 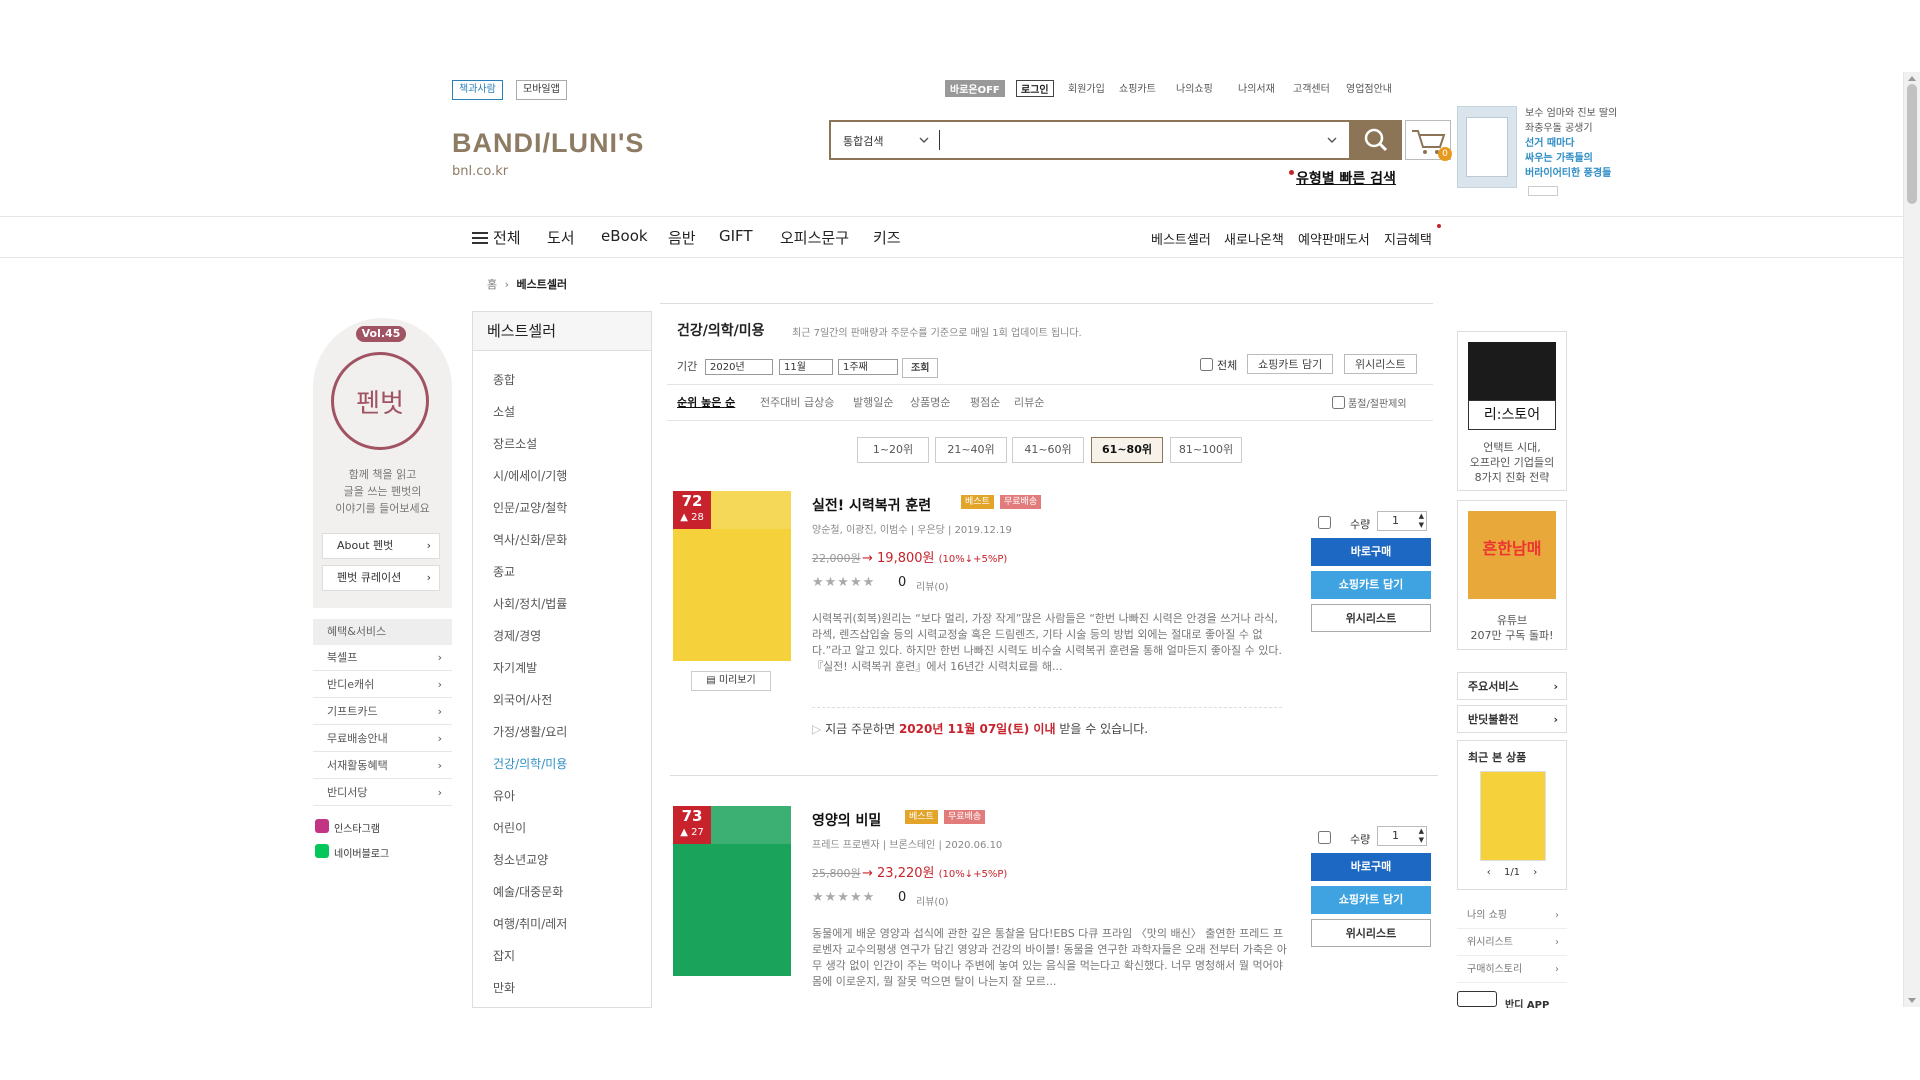 I want to click on scroll-down-icon, so click(x=1912, y=1000).